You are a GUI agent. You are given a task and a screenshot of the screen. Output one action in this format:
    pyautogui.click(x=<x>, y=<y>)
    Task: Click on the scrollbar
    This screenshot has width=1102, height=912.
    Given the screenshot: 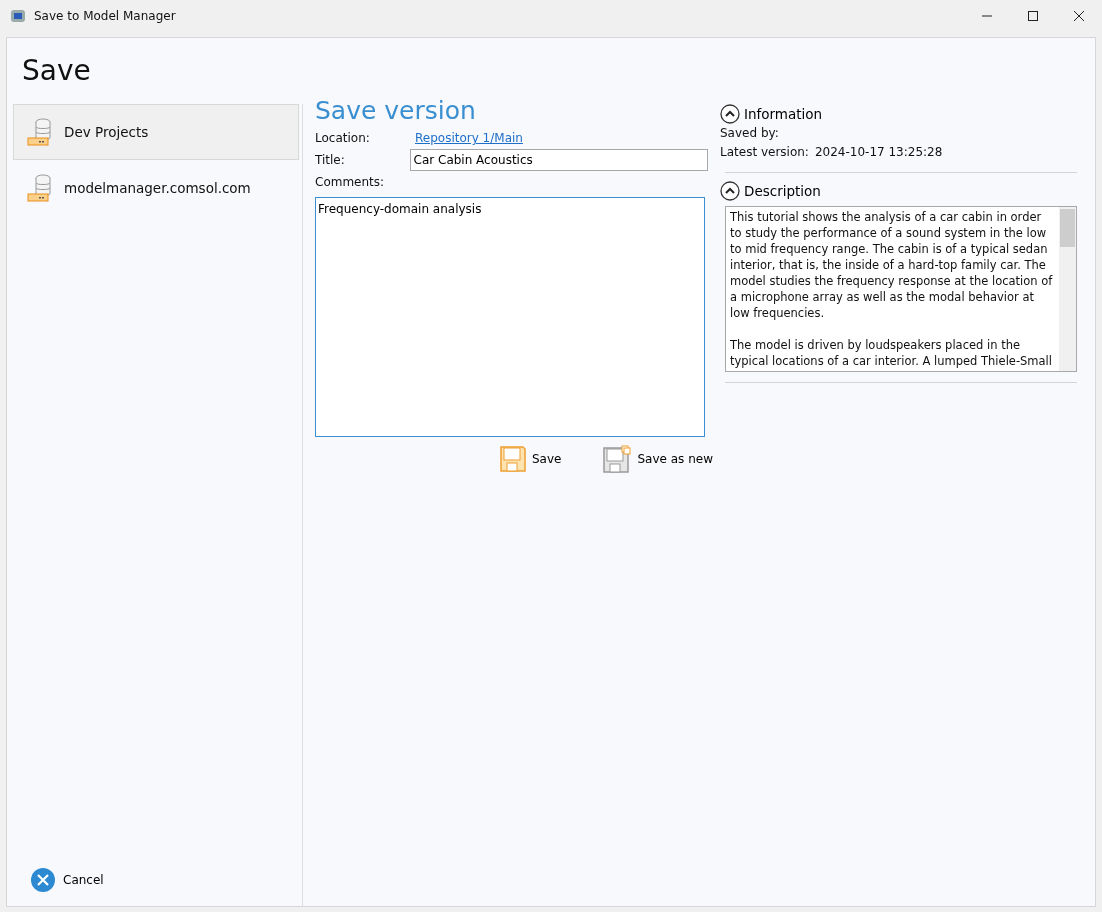 What is the action you would take?
    pyautogui.click(x=1067, y=288)
    